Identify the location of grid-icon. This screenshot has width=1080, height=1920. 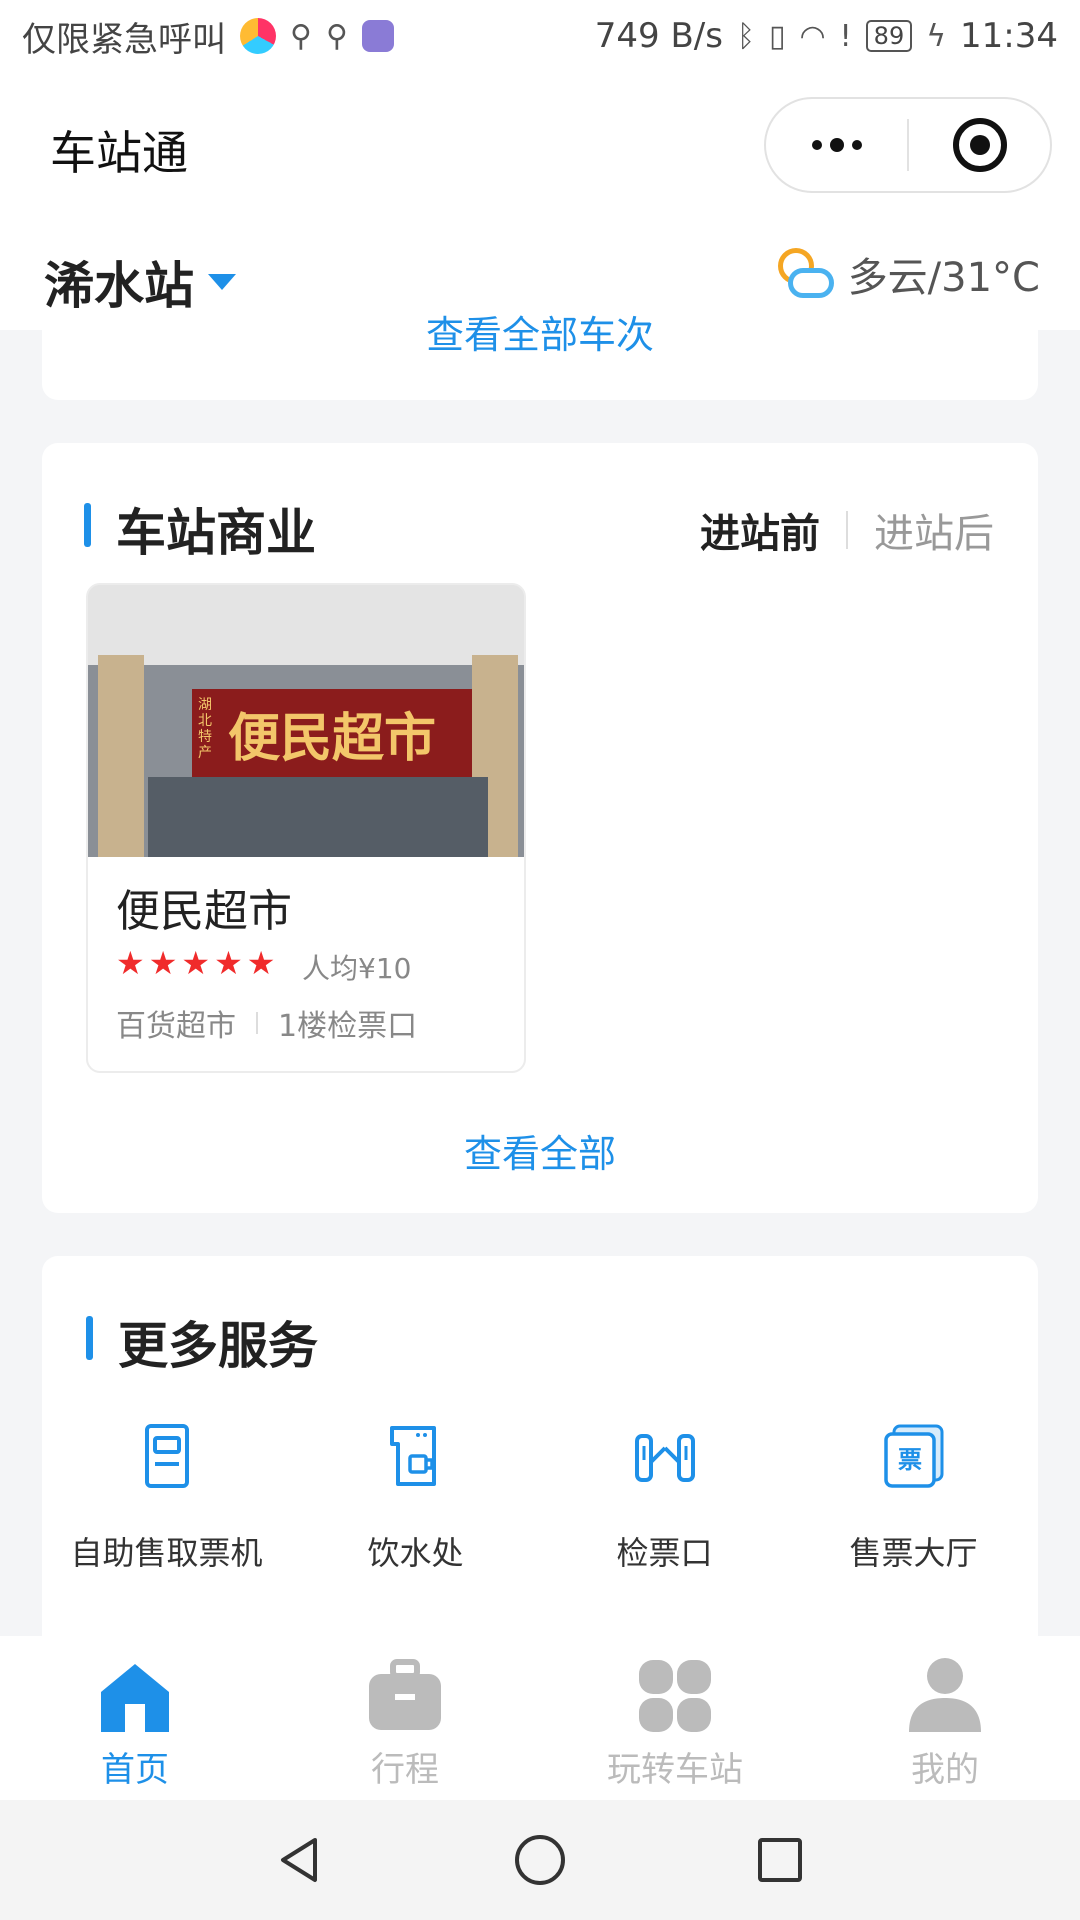
(675, 1696).